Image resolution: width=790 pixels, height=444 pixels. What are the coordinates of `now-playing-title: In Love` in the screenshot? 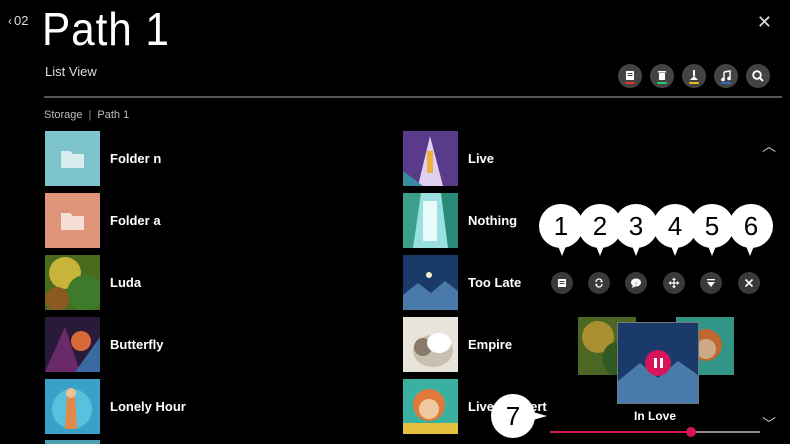 It's located at (655, 416).